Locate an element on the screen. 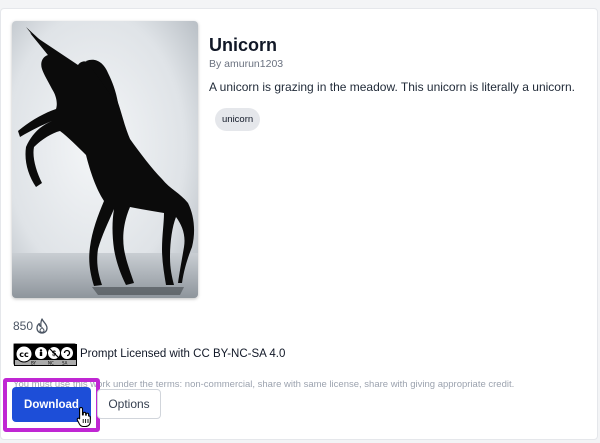 The image size is (600, 443). hand-pointer-cursor-icon is located at coordinates (83, 417).